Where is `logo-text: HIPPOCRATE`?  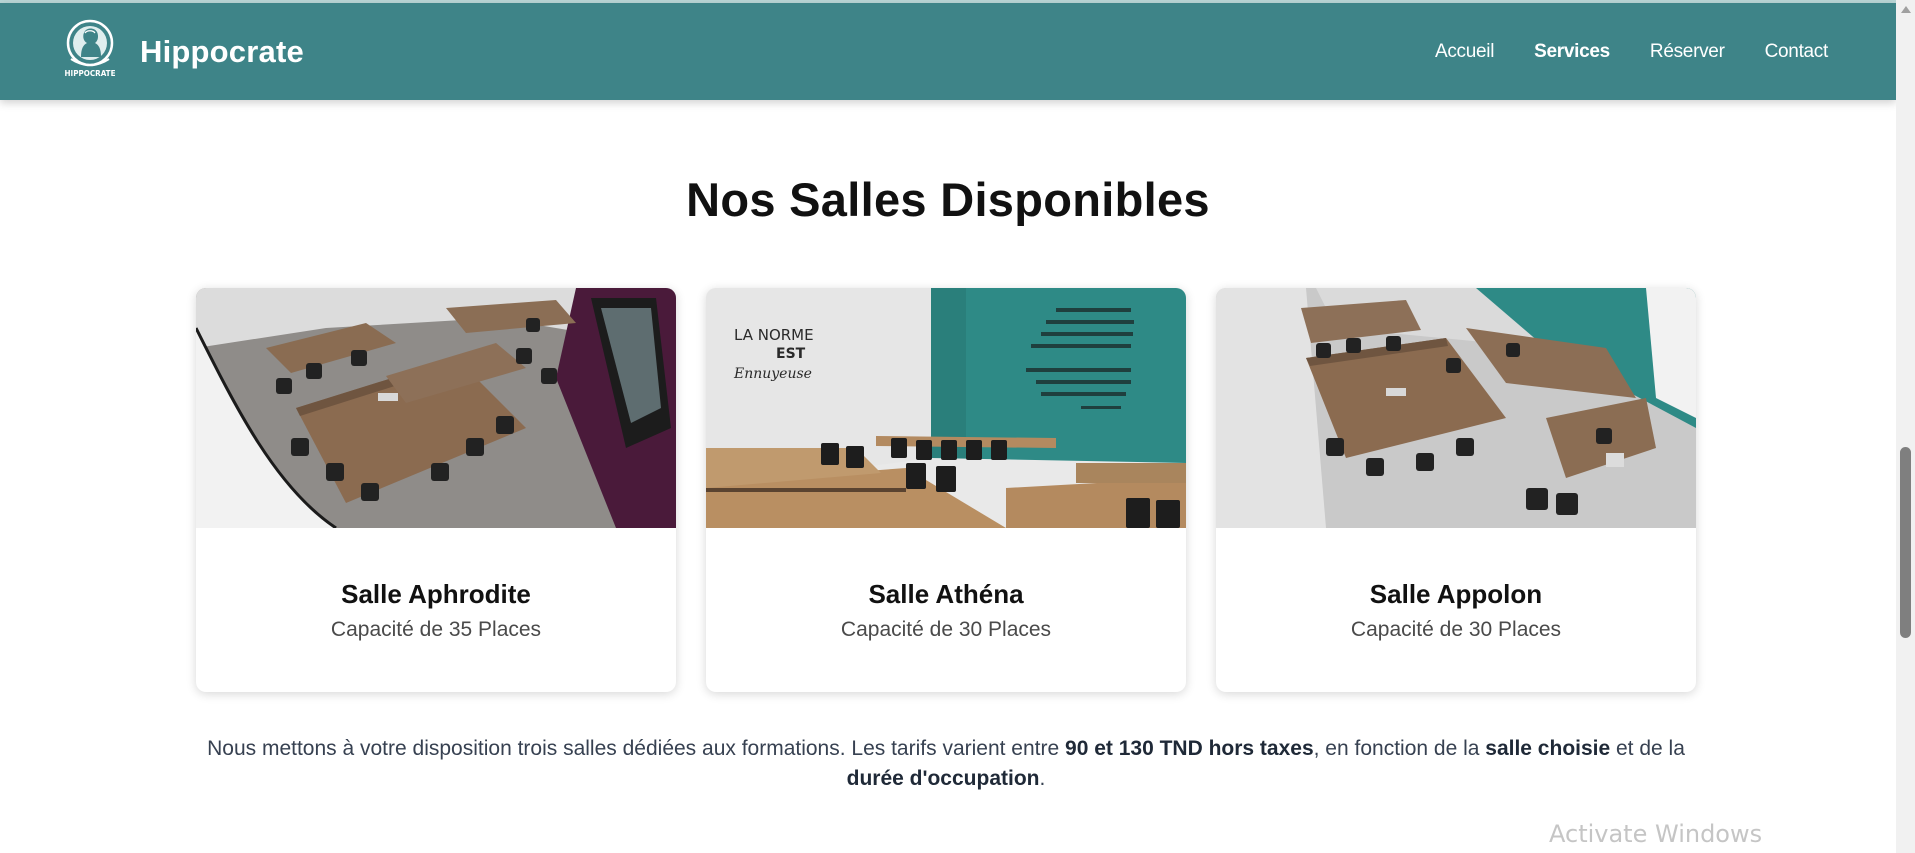 logo-text: HIPPOCRATE is located at coordinates (90, 73).